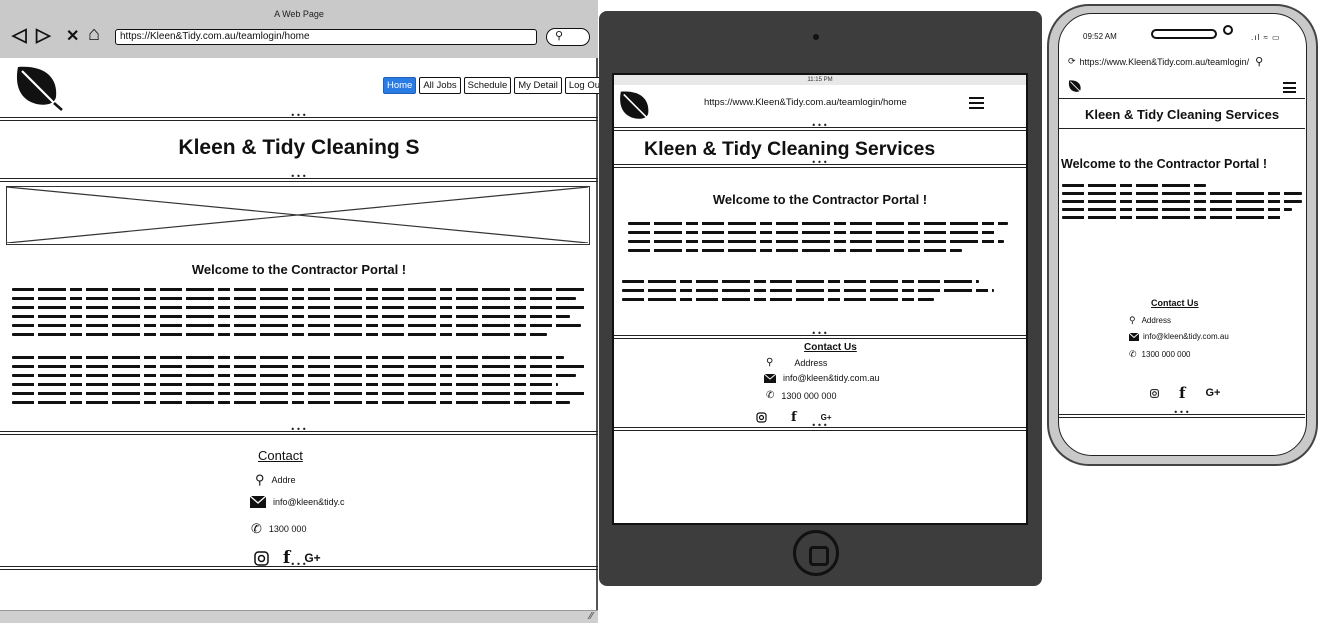 This screenshot has height=623, width=1327. I want to click on page-title: Kleen & Tidy Cleaning S, so click(299, 147).